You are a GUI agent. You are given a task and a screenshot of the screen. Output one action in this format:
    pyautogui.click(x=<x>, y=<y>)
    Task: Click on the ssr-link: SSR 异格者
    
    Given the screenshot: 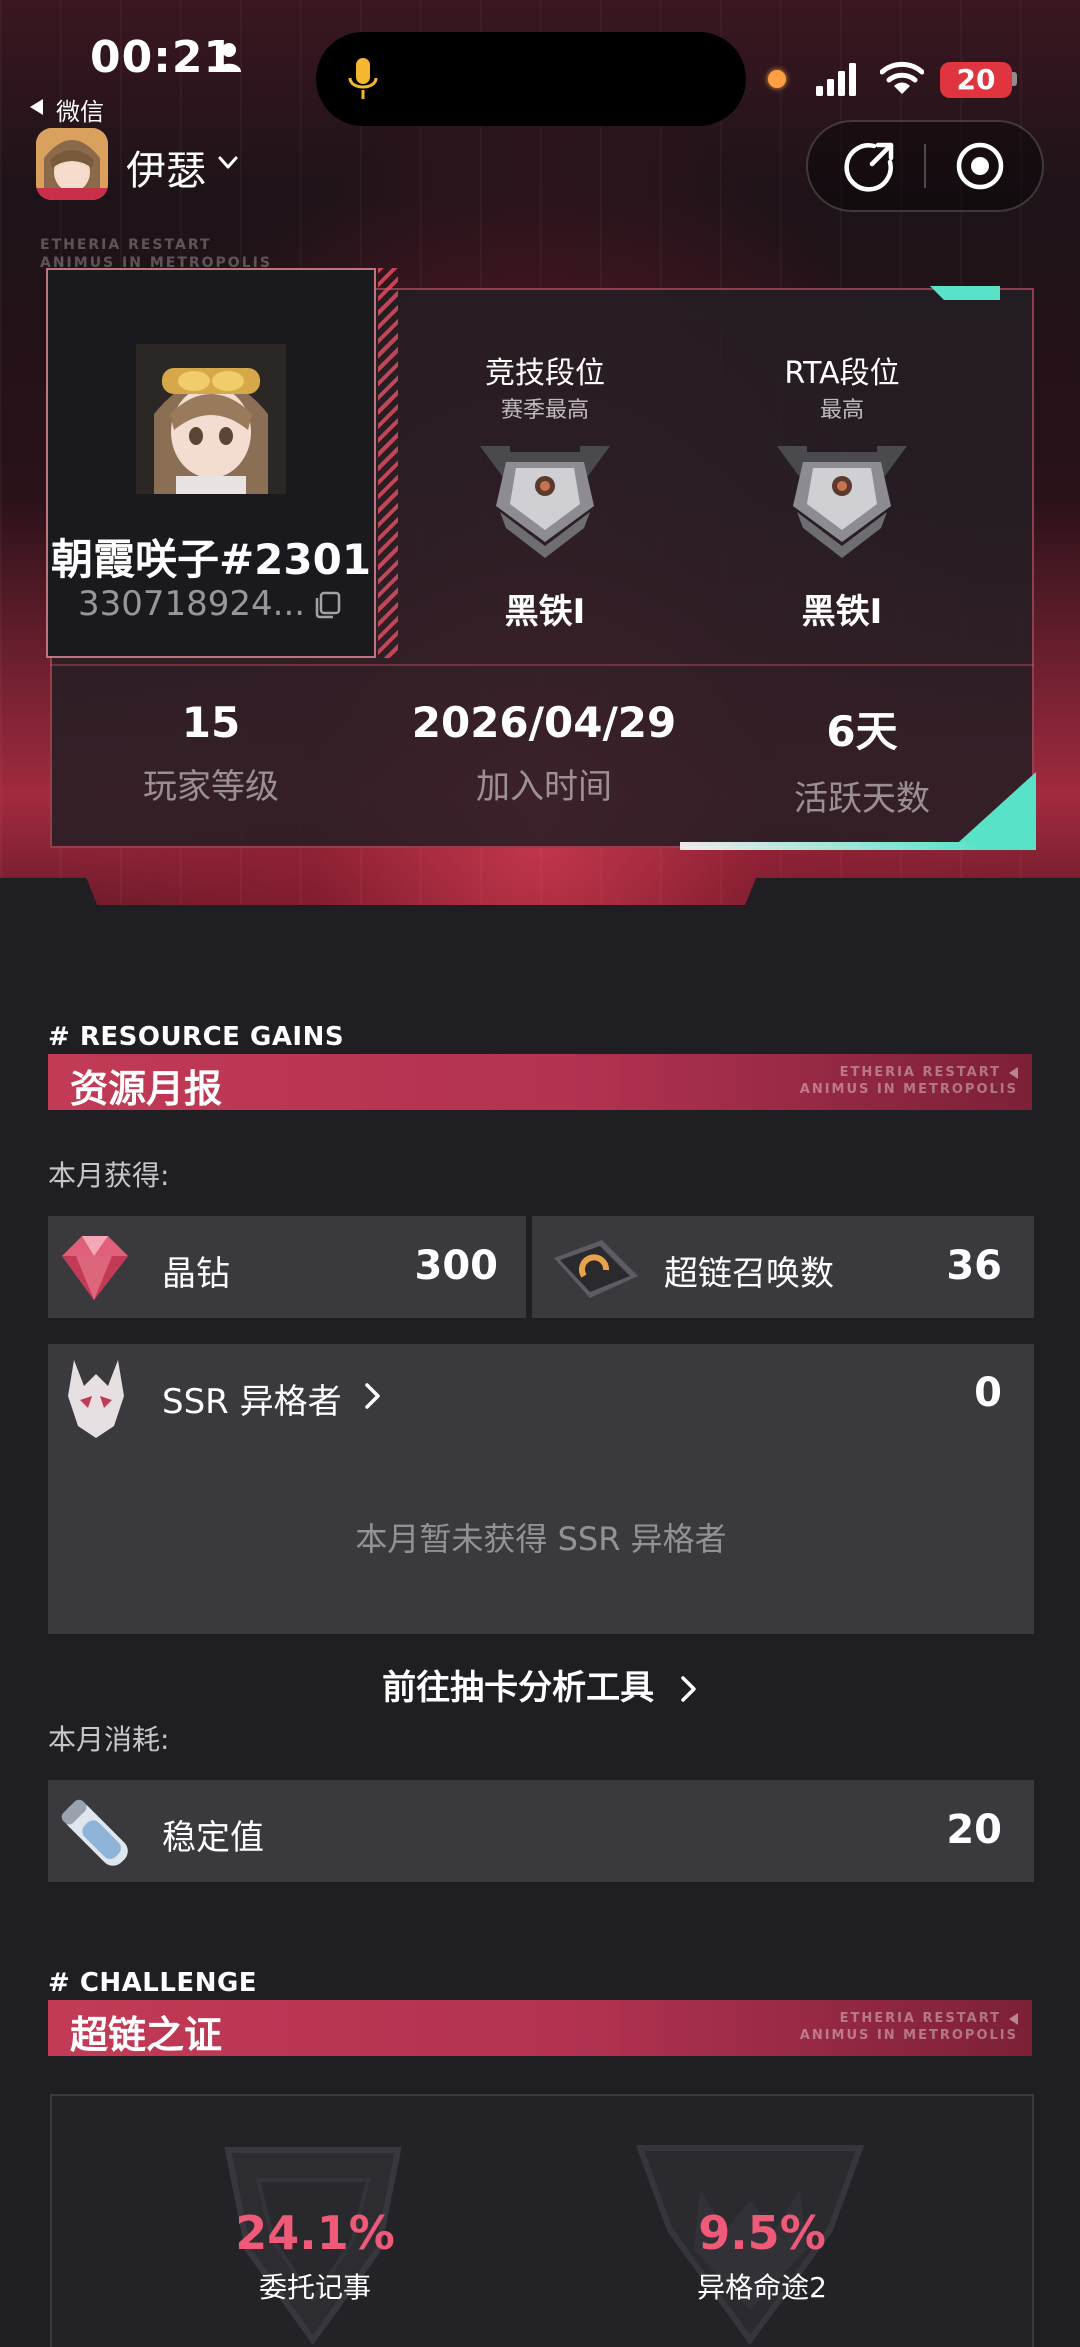 What is the action you would take?
    pyautogui.click(x=252, y=1398)
    